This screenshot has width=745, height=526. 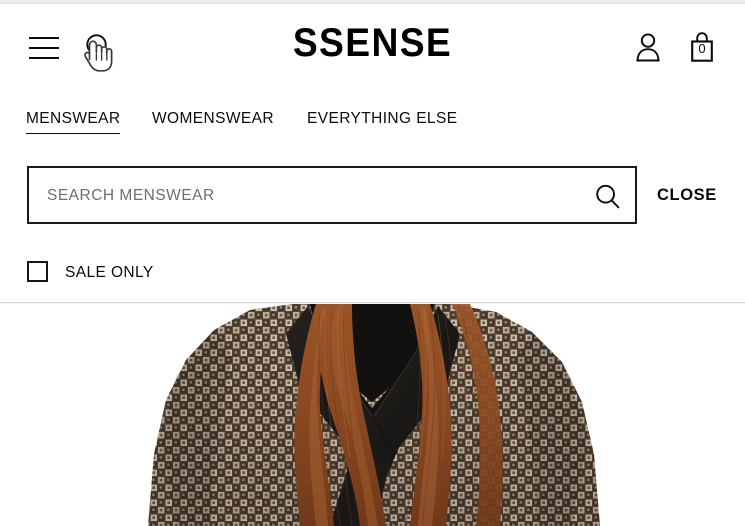 What do you see at coordinates (382, 119) in the screenshot?
I see `tab-everything-else: EVERYTHING ELSE` at bounding box center [382, 119].